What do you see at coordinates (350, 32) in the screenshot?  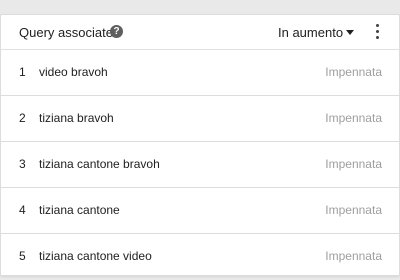 I see `arrow-drop-down-icon` at bounding box center [350, 32].